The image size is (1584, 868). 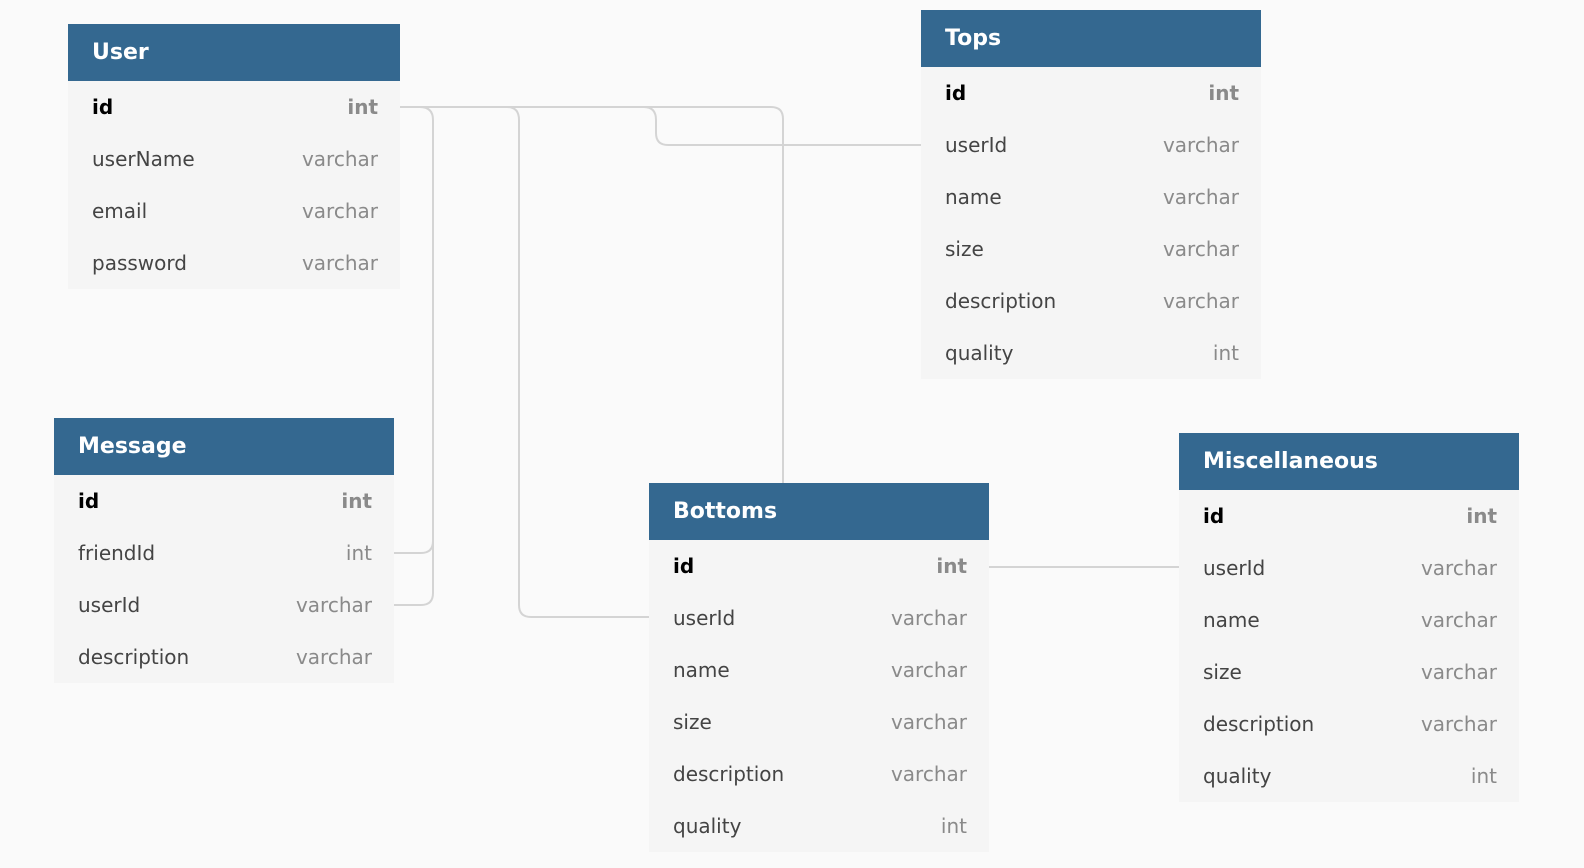 I want to click on link-user-bottoms, so click(x=592, y=294).